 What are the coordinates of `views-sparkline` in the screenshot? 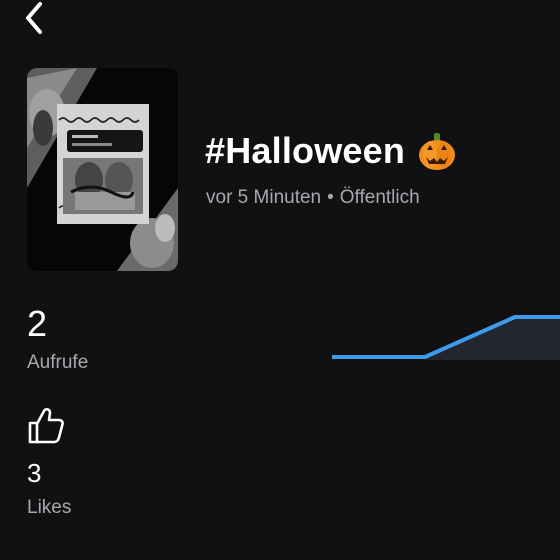 It's located at (446, 337).